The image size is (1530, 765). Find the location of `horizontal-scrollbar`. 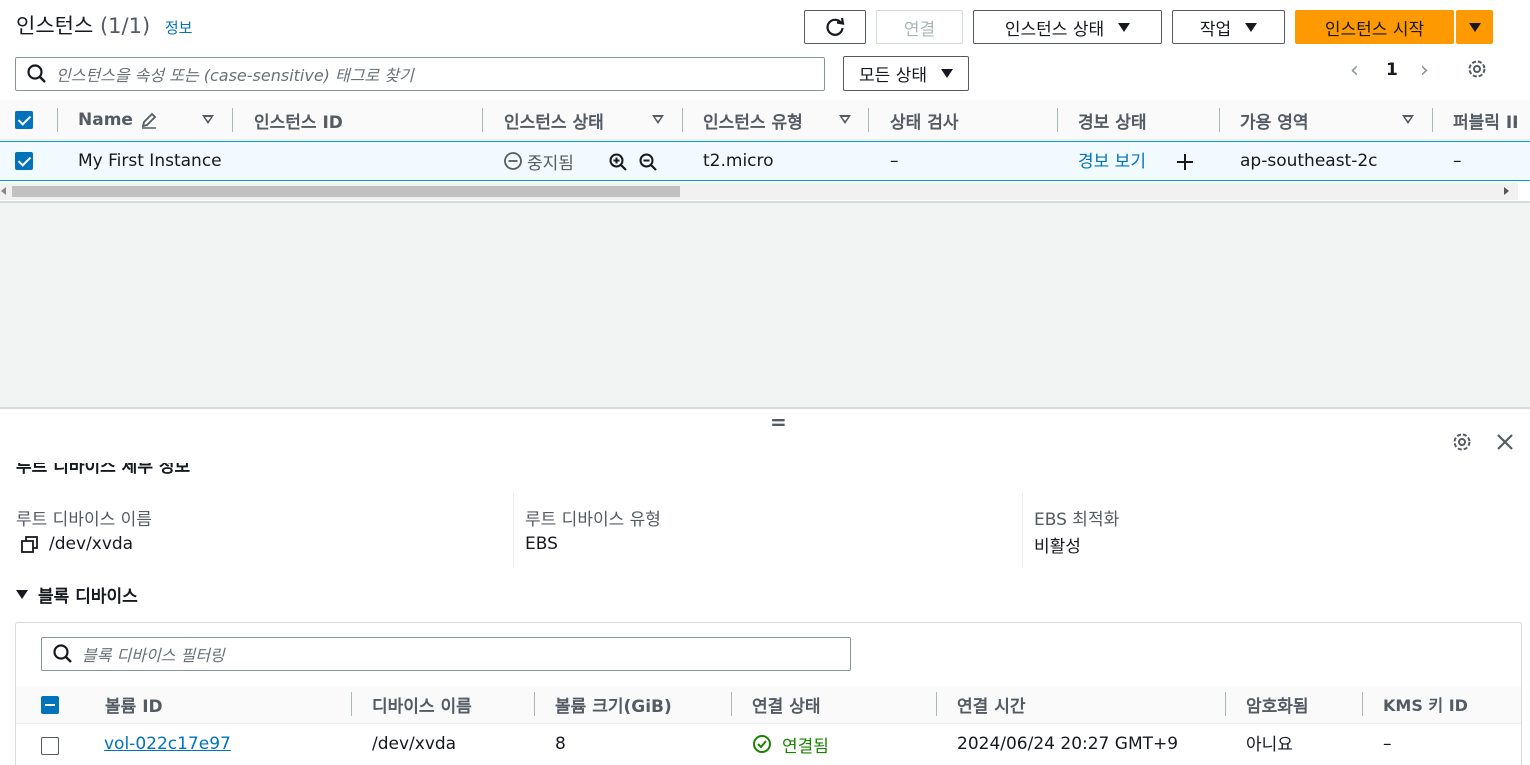

horizontal-scrollbar is located at coordinates (759, 191).